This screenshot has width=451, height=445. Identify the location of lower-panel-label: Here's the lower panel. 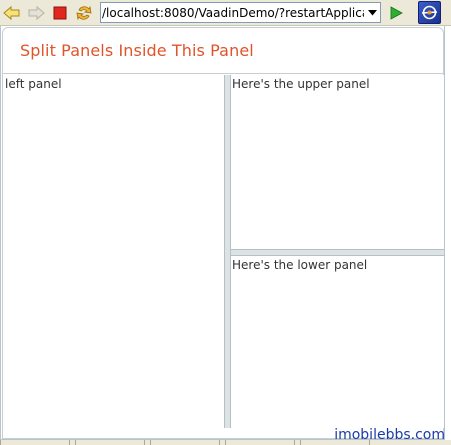
(300, 265).